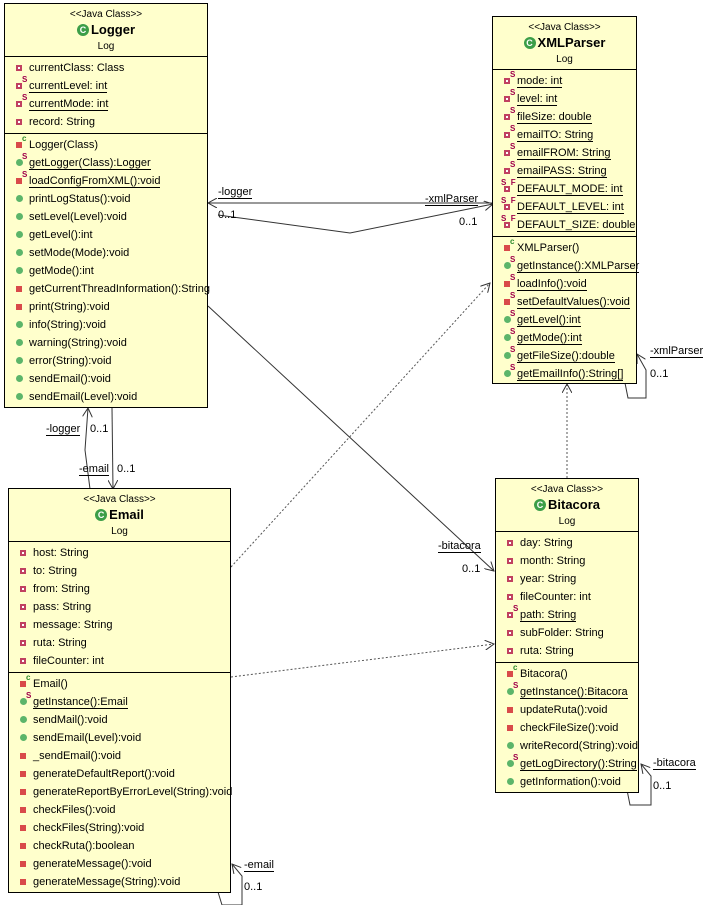 This screenshot has height=905, width=704. Describe the element at coordinates (68, 86) in the screenshot. I see `field-text: currentLevel: int` at that location.